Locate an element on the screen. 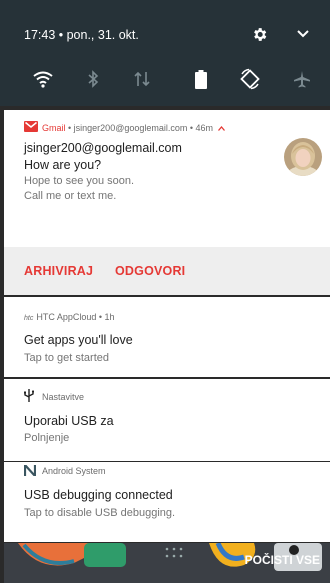 The width and height of the screenshot is (330, 583). usb-notification-text: Polnjenje is located at coordinates (47, 438).